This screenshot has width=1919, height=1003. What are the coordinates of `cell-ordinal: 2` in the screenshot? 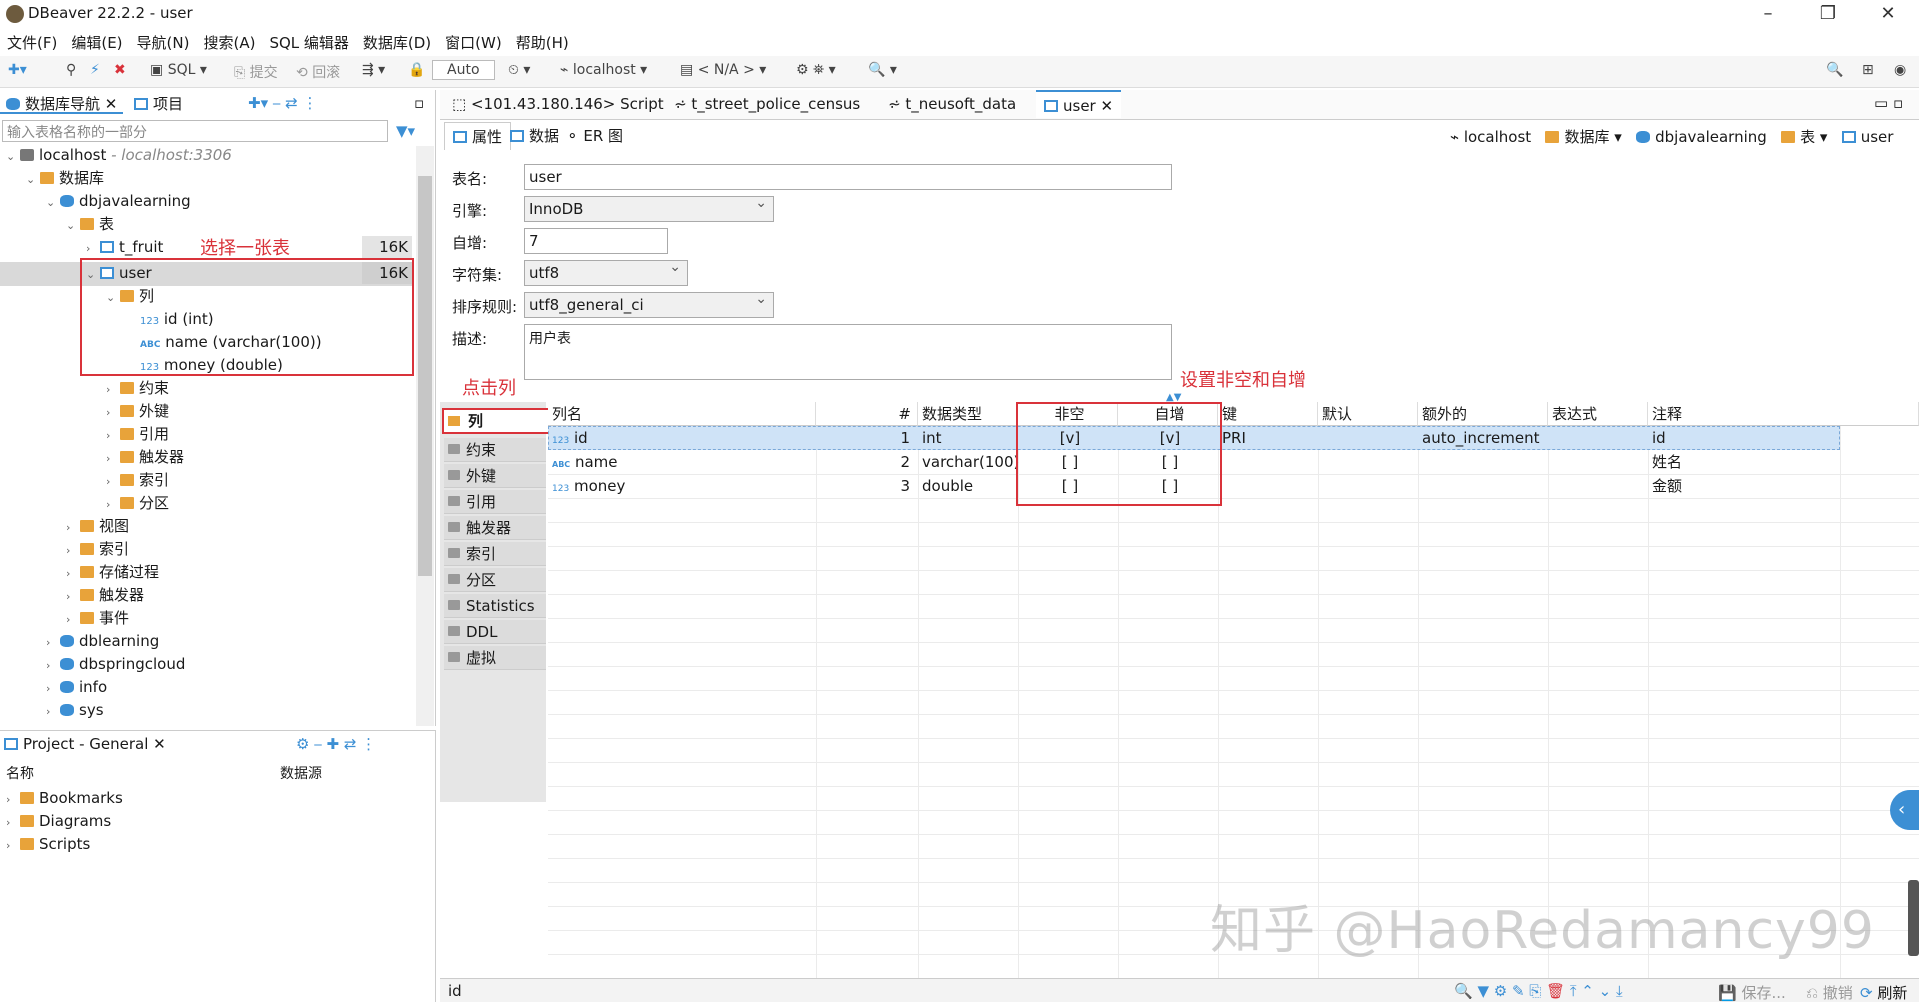 It's located at (867, 462).